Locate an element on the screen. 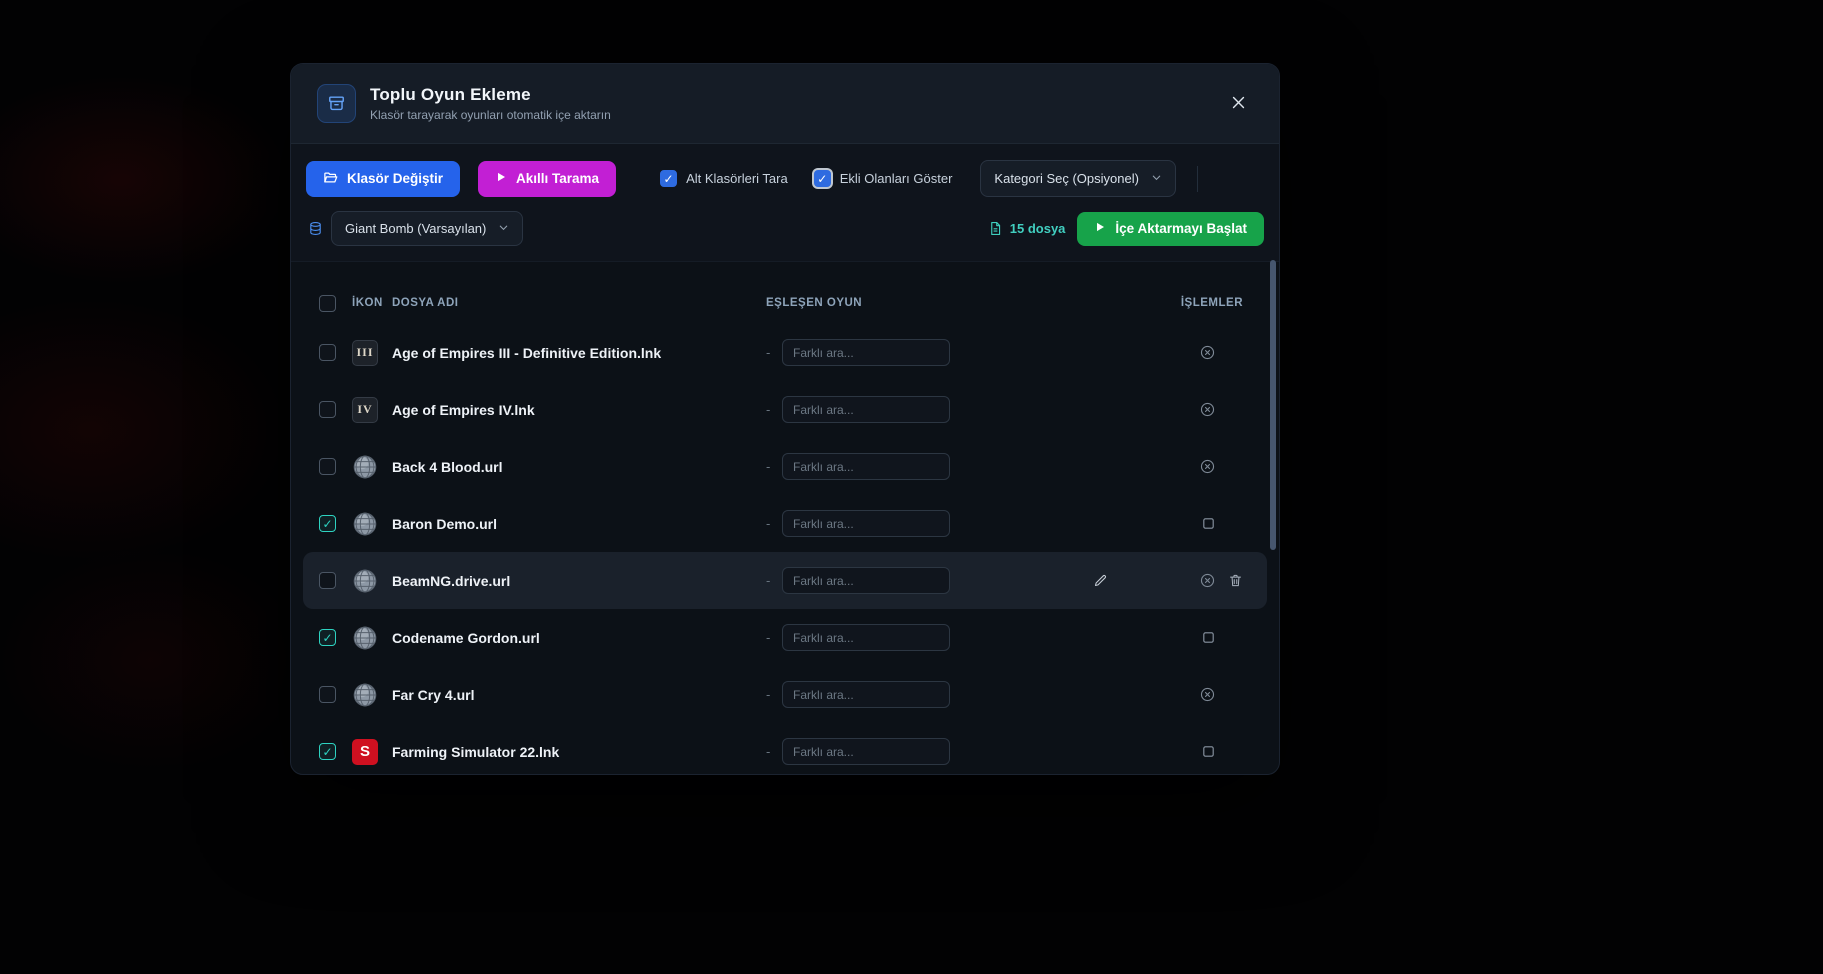 The image size is (1823, 974). header-actions-col: İŞLEMLER is located at coordinates (1211, 303).